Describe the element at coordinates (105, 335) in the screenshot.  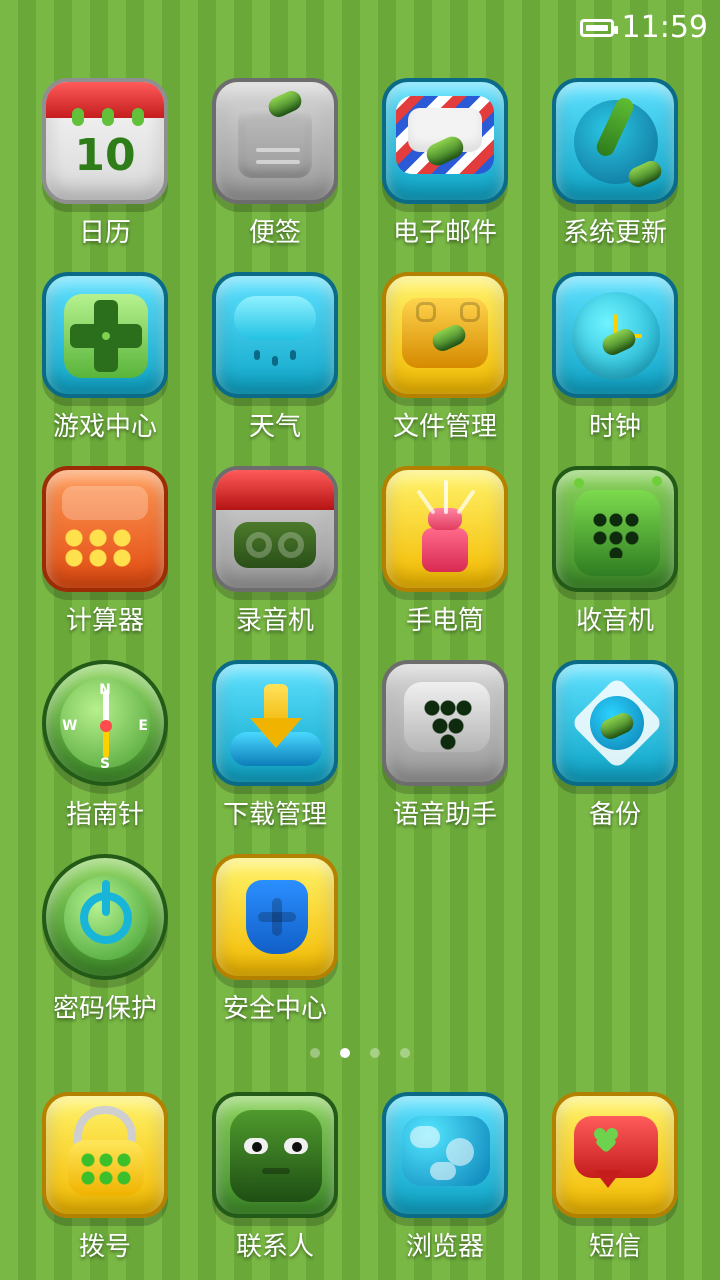
I see `game-center-icon` at that location.